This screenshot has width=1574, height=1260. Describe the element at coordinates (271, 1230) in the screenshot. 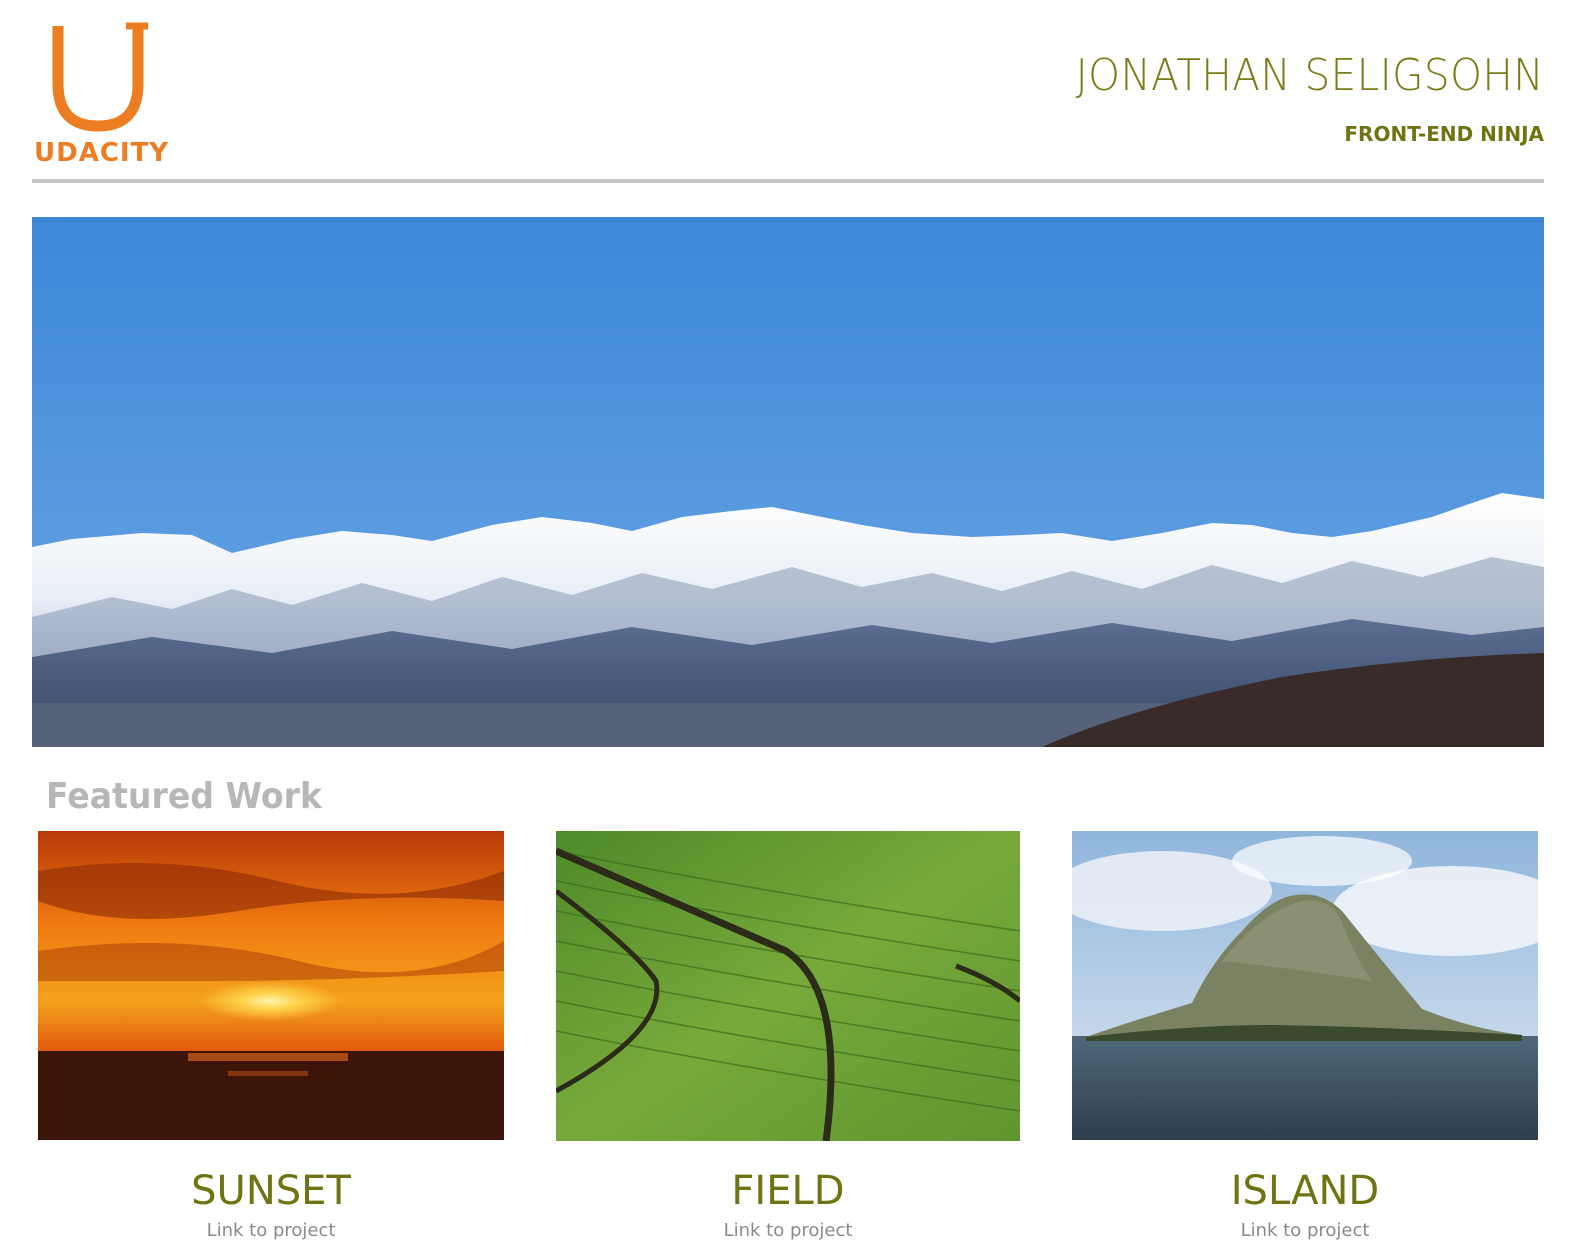

I see `project-link-sunset: Link to project` at that location.